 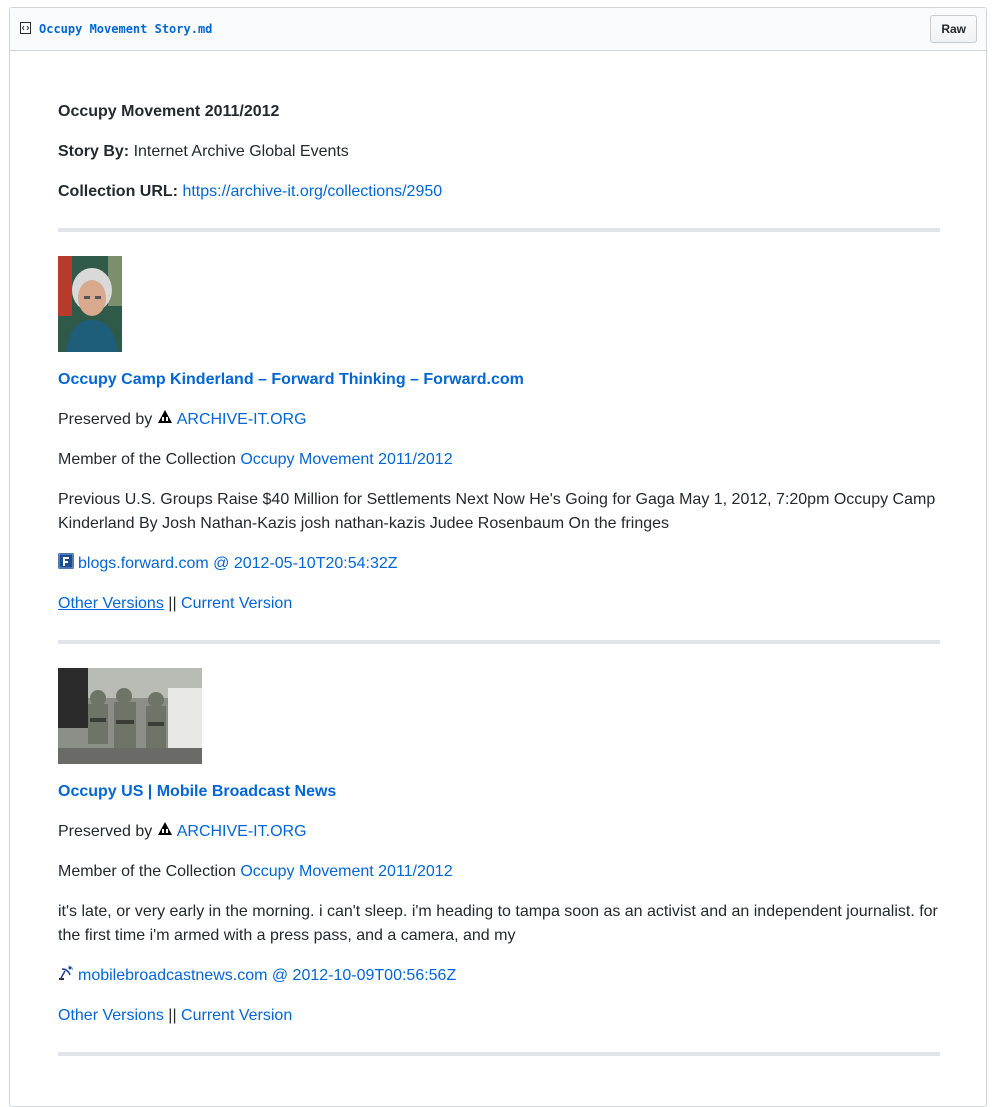 I want to click on file-name-link: Occupy Movement Story.md, so click(x=125, y=29).